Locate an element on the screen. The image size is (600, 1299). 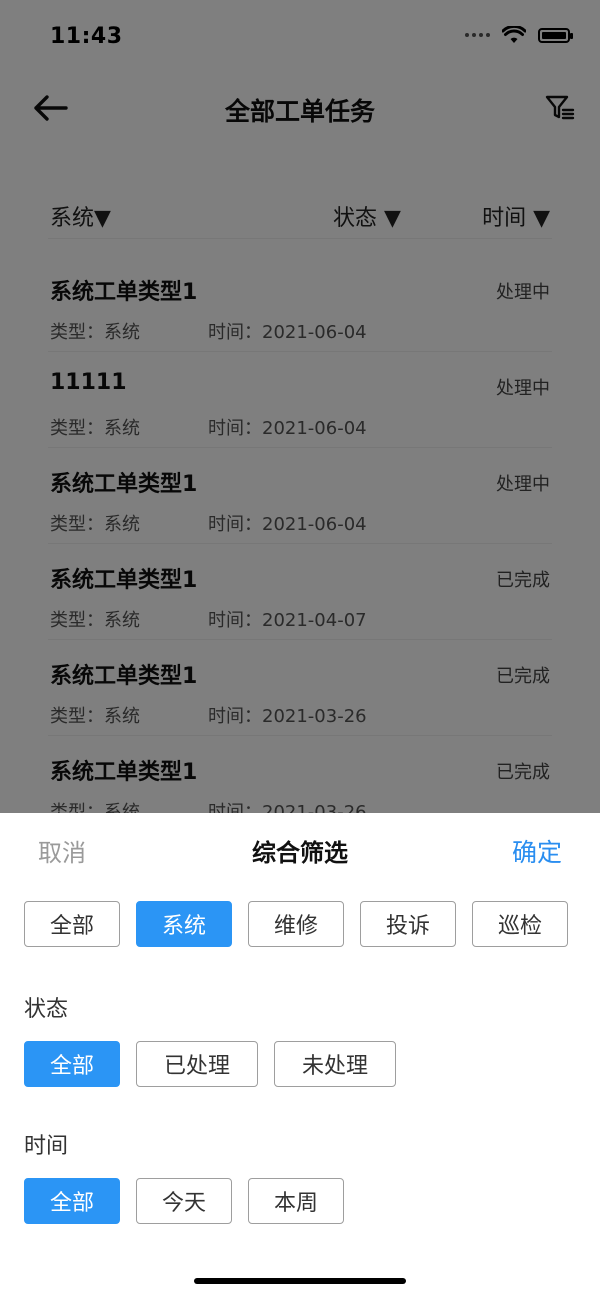
status-filter-group: 状态 全部 已处理 未处理 is located at coordinates (300, 1039).